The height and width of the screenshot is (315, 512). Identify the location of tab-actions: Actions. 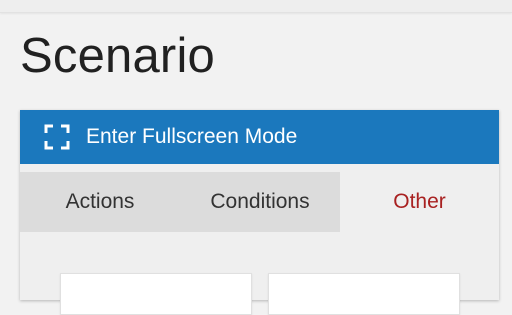
(100, 202).